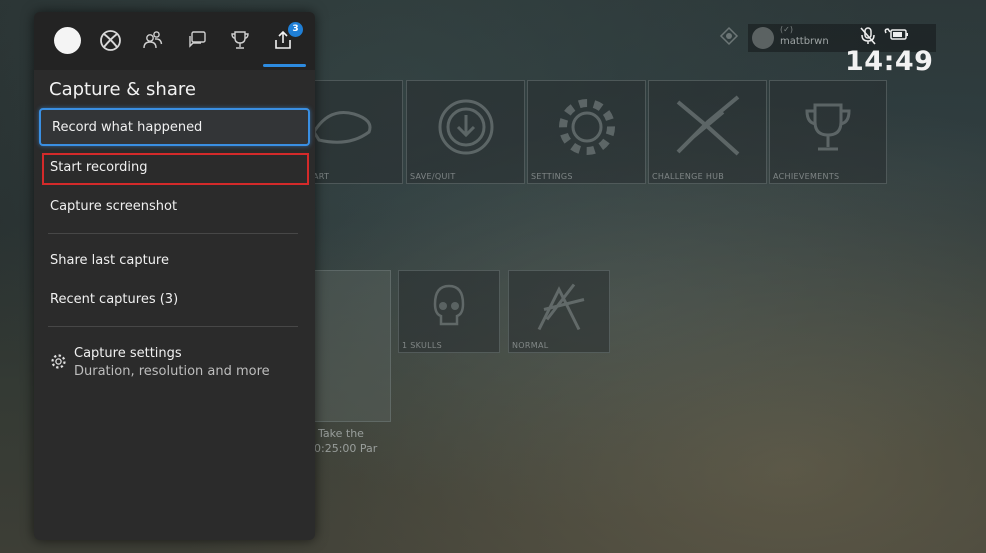 Image resolution: width=986 pixels, height=553 pixels. I want to click on annotation-highlight-box, so click(175, 169).